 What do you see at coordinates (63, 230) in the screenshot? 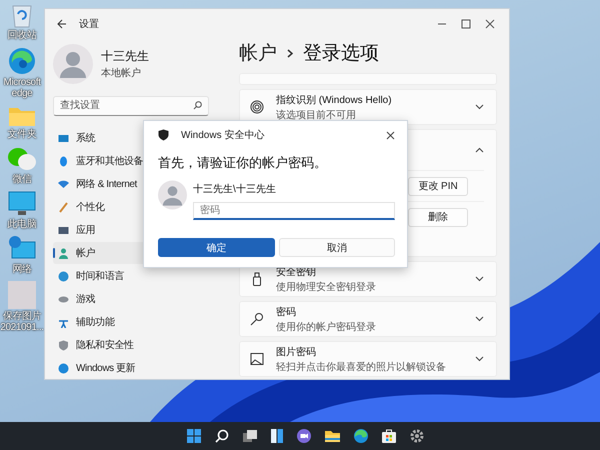
I see `apps-icon` at bounding box center [63, 230].